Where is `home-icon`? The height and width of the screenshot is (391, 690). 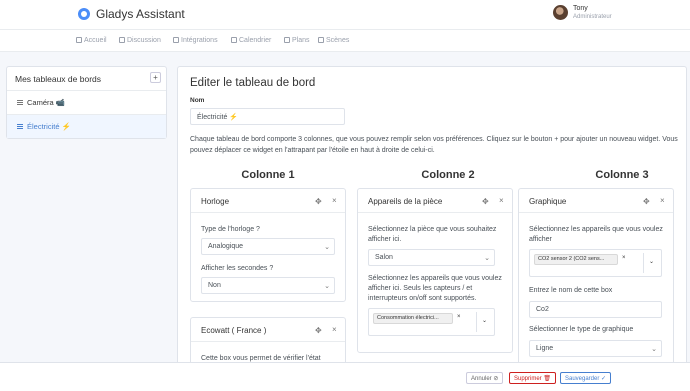 home-icon is located at coordinates (79, 40).